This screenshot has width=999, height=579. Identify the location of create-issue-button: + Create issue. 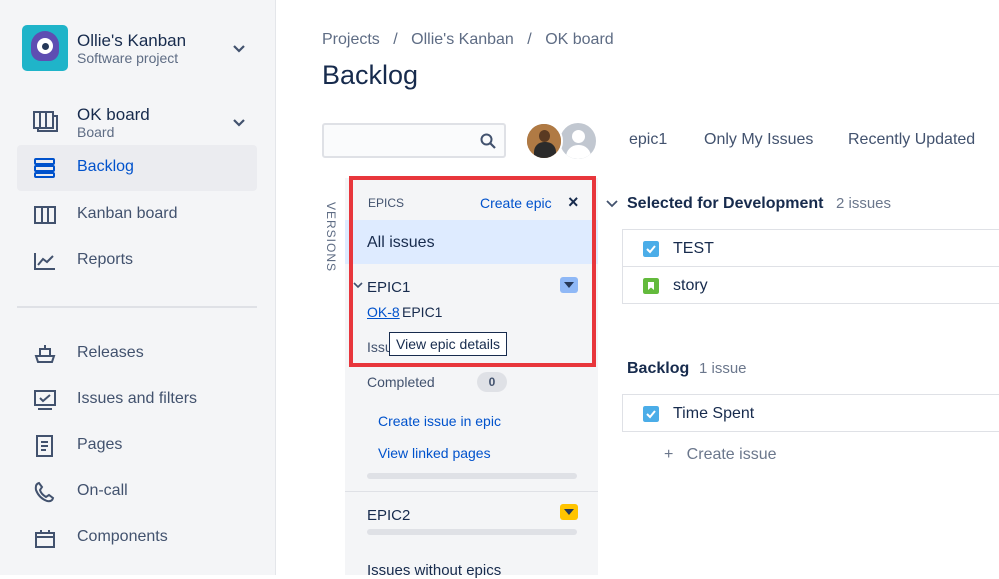
(720, 455).